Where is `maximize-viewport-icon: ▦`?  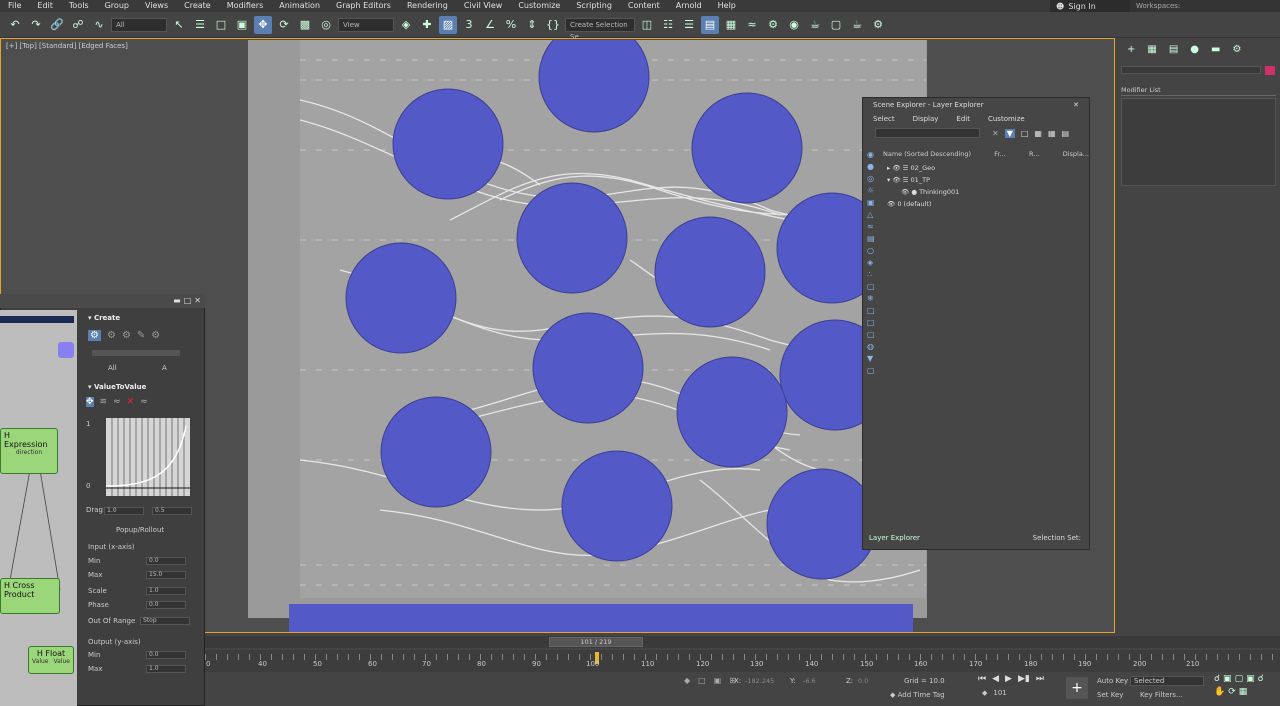
maximize-viewport-icon: ▦ is located at coordinates (1243, 692).